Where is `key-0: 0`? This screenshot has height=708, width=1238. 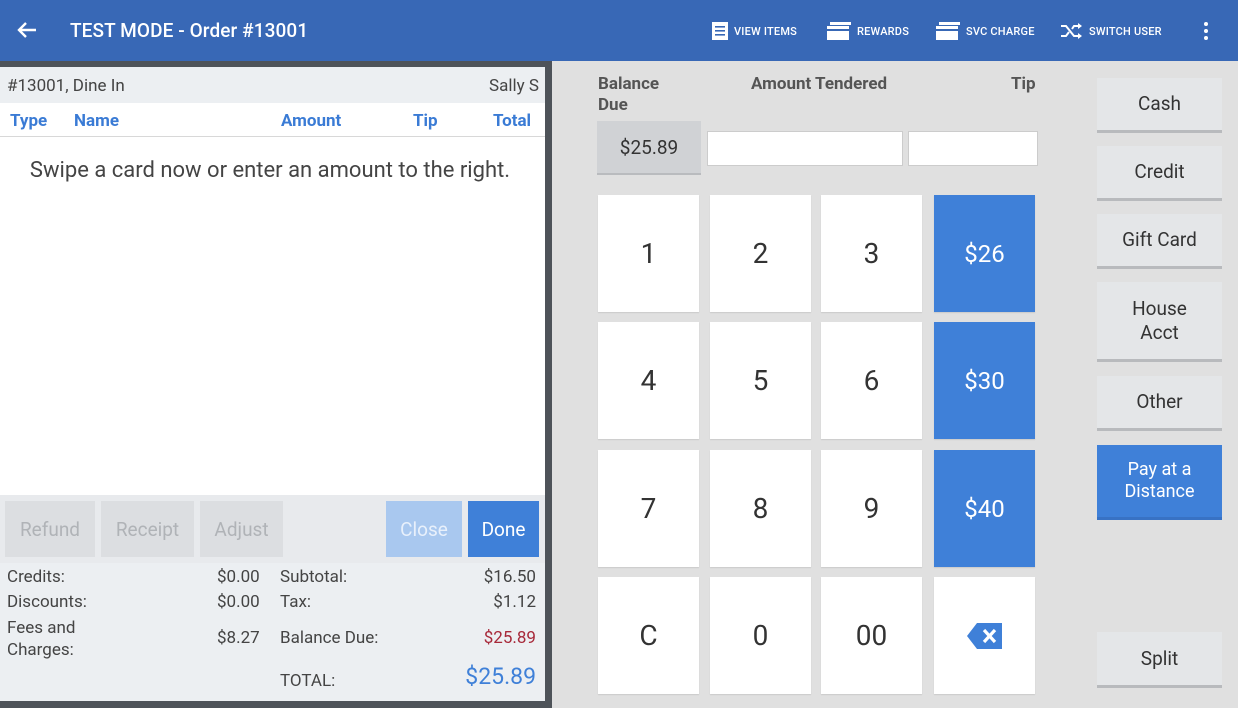
key-0: 0 is located at coordinates (760, 635).